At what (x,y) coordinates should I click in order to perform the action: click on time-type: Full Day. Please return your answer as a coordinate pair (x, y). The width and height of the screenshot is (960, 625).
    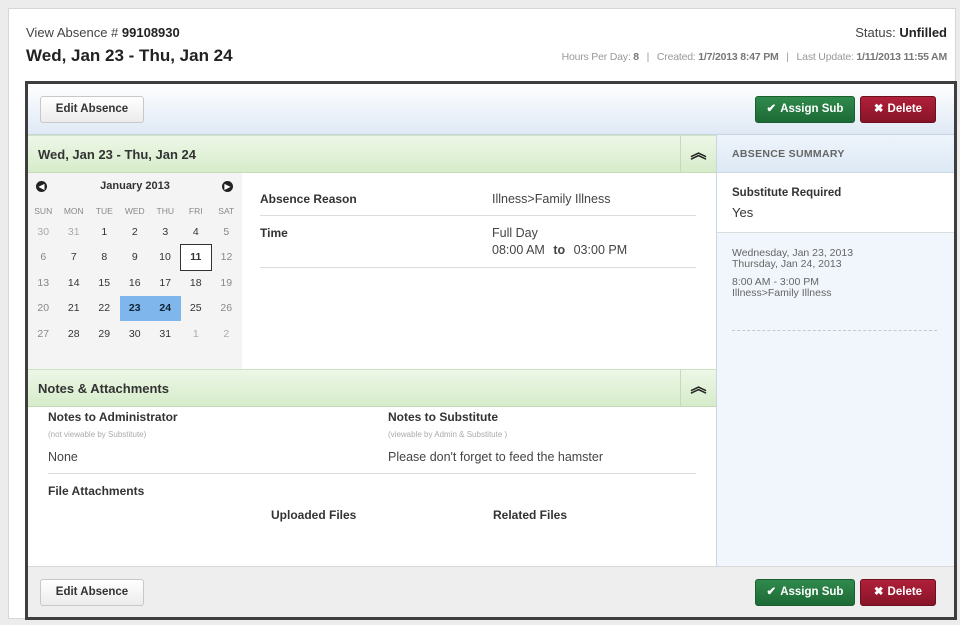
    Looking at the image, I should click on (515, 233).